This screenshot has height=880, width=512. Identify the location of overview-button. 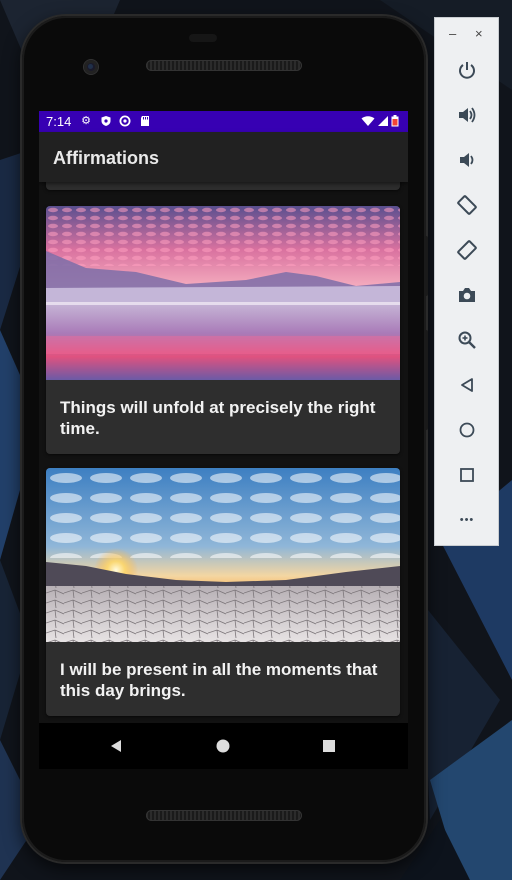
(467, 475).